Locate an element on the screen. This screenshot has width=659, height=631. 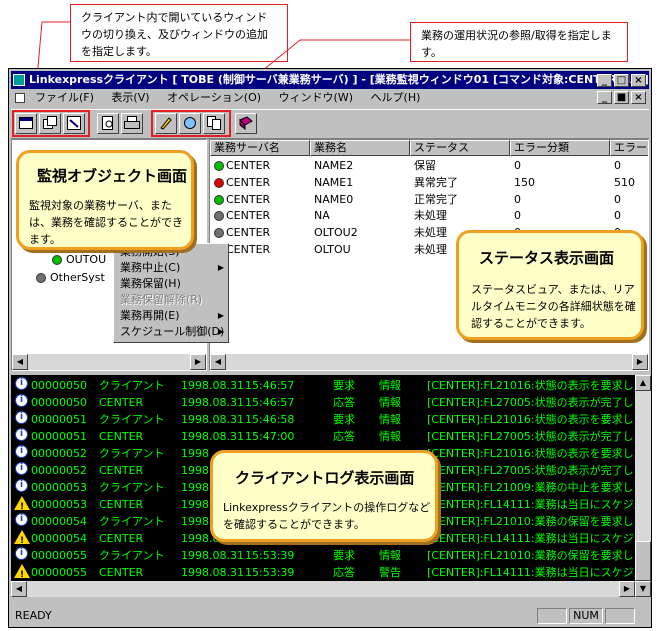
maximize-button: □ is located at coordinates (621, 80).